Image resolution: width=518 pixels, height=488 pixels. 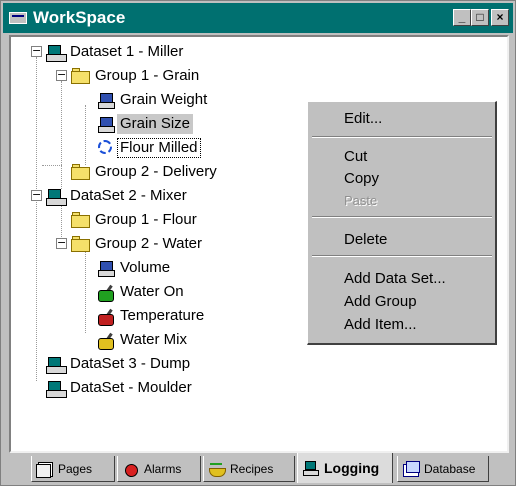 I want to click on tree-node-dataset-moulder: DataSet - Moulder, so click(x=120, y=388).